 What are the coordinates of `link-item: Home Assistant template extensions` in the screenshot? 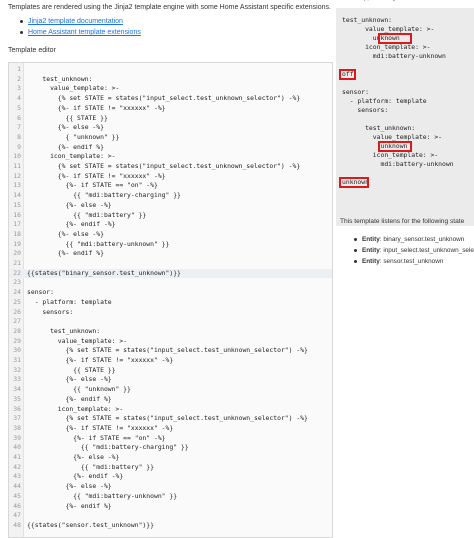 It's located at (80, 32).